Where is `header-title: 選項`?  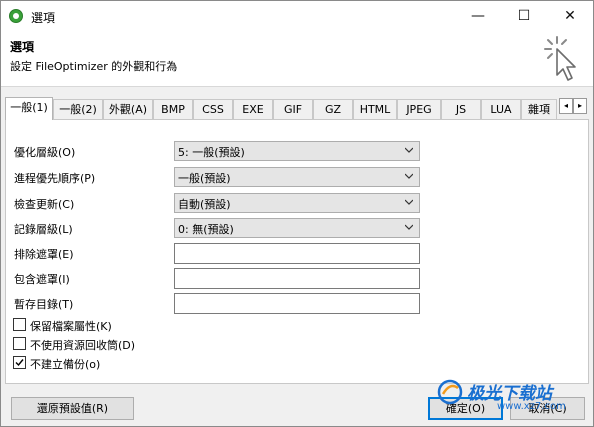
header-title: 選項 is located at coordinates (22, 47).